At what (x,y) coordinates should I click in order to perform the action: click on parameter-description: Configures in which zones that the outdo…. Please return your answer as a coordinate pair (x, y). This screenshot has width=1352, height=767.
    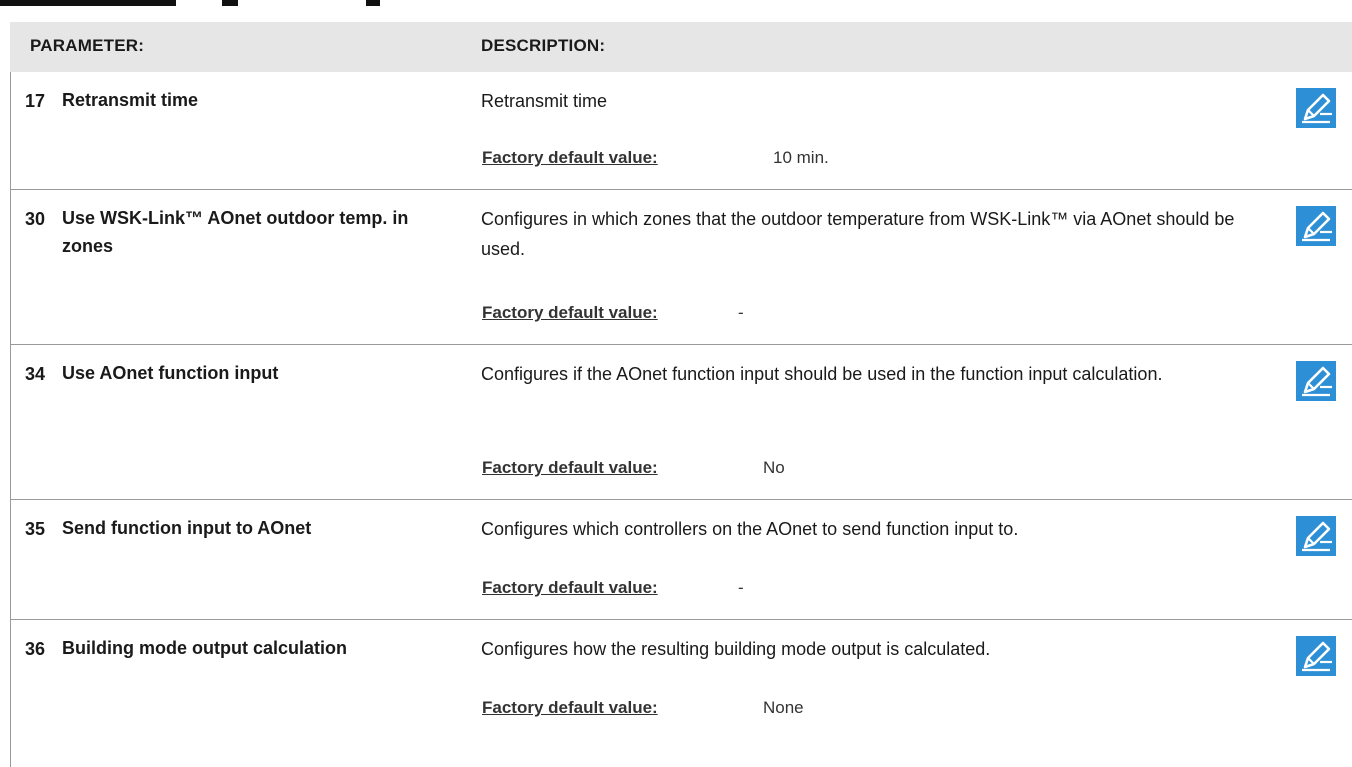
    Looking at the image, I should click on (858, 234).